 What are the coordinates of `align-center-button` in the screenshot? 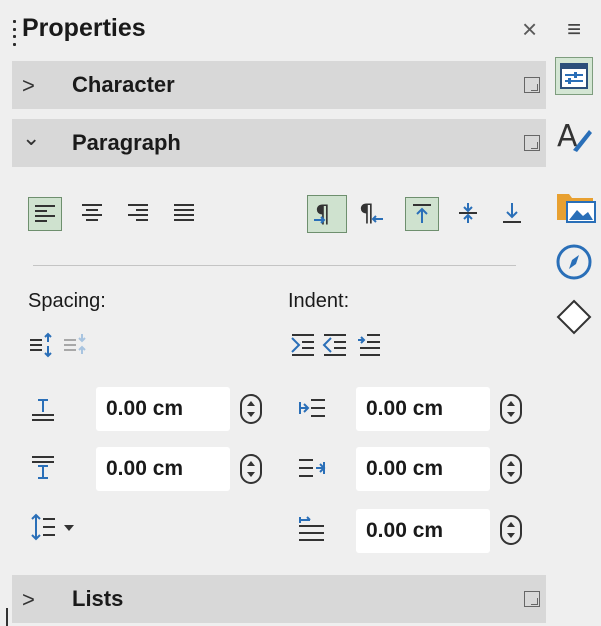 It's located at (93, 214).